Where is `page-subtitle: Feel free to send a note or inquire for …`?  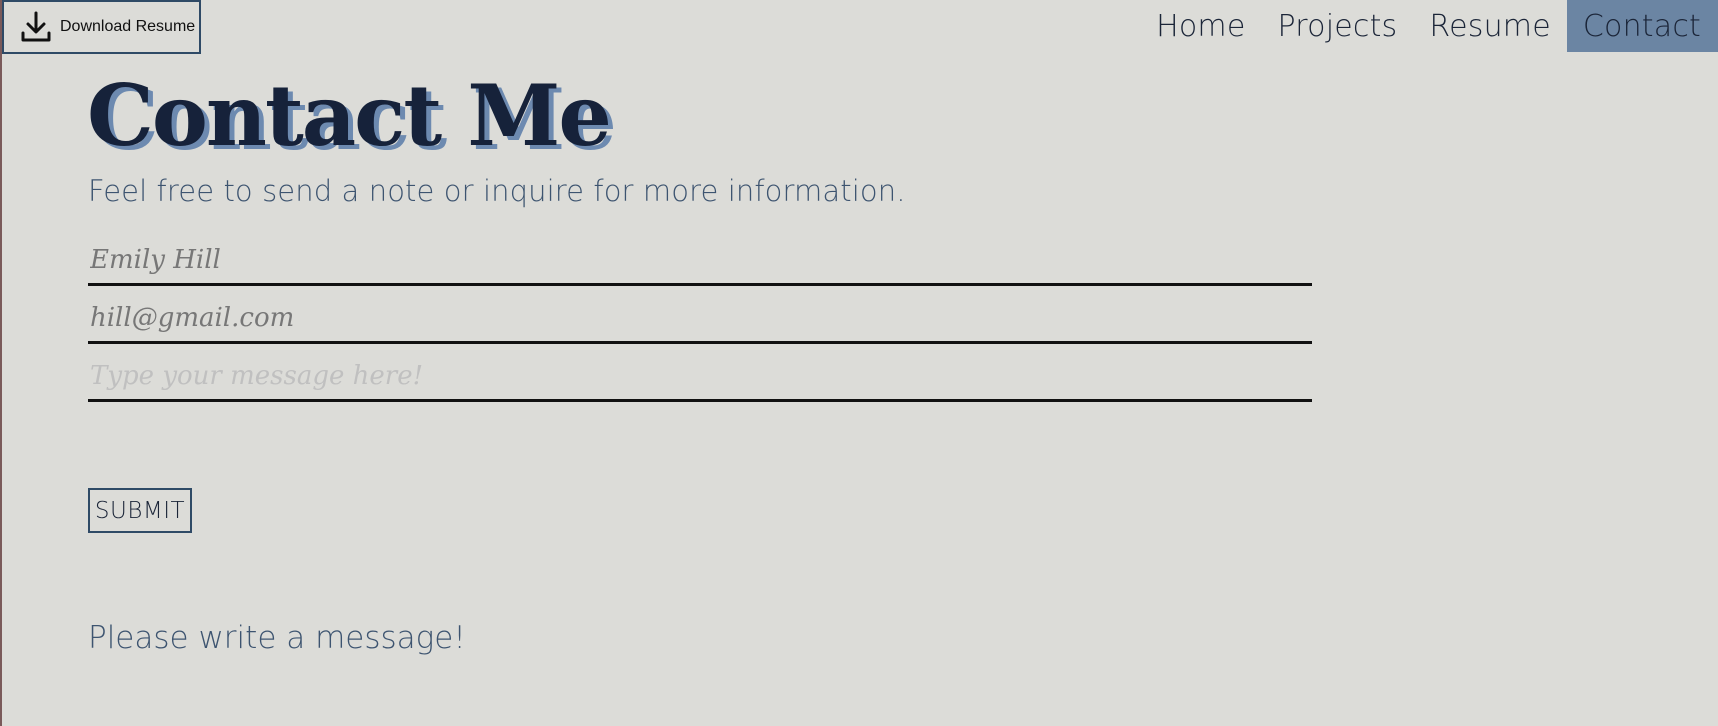
page-subtitle: Feel free to send a note or inquire for … is located at coordinates (497, 191).